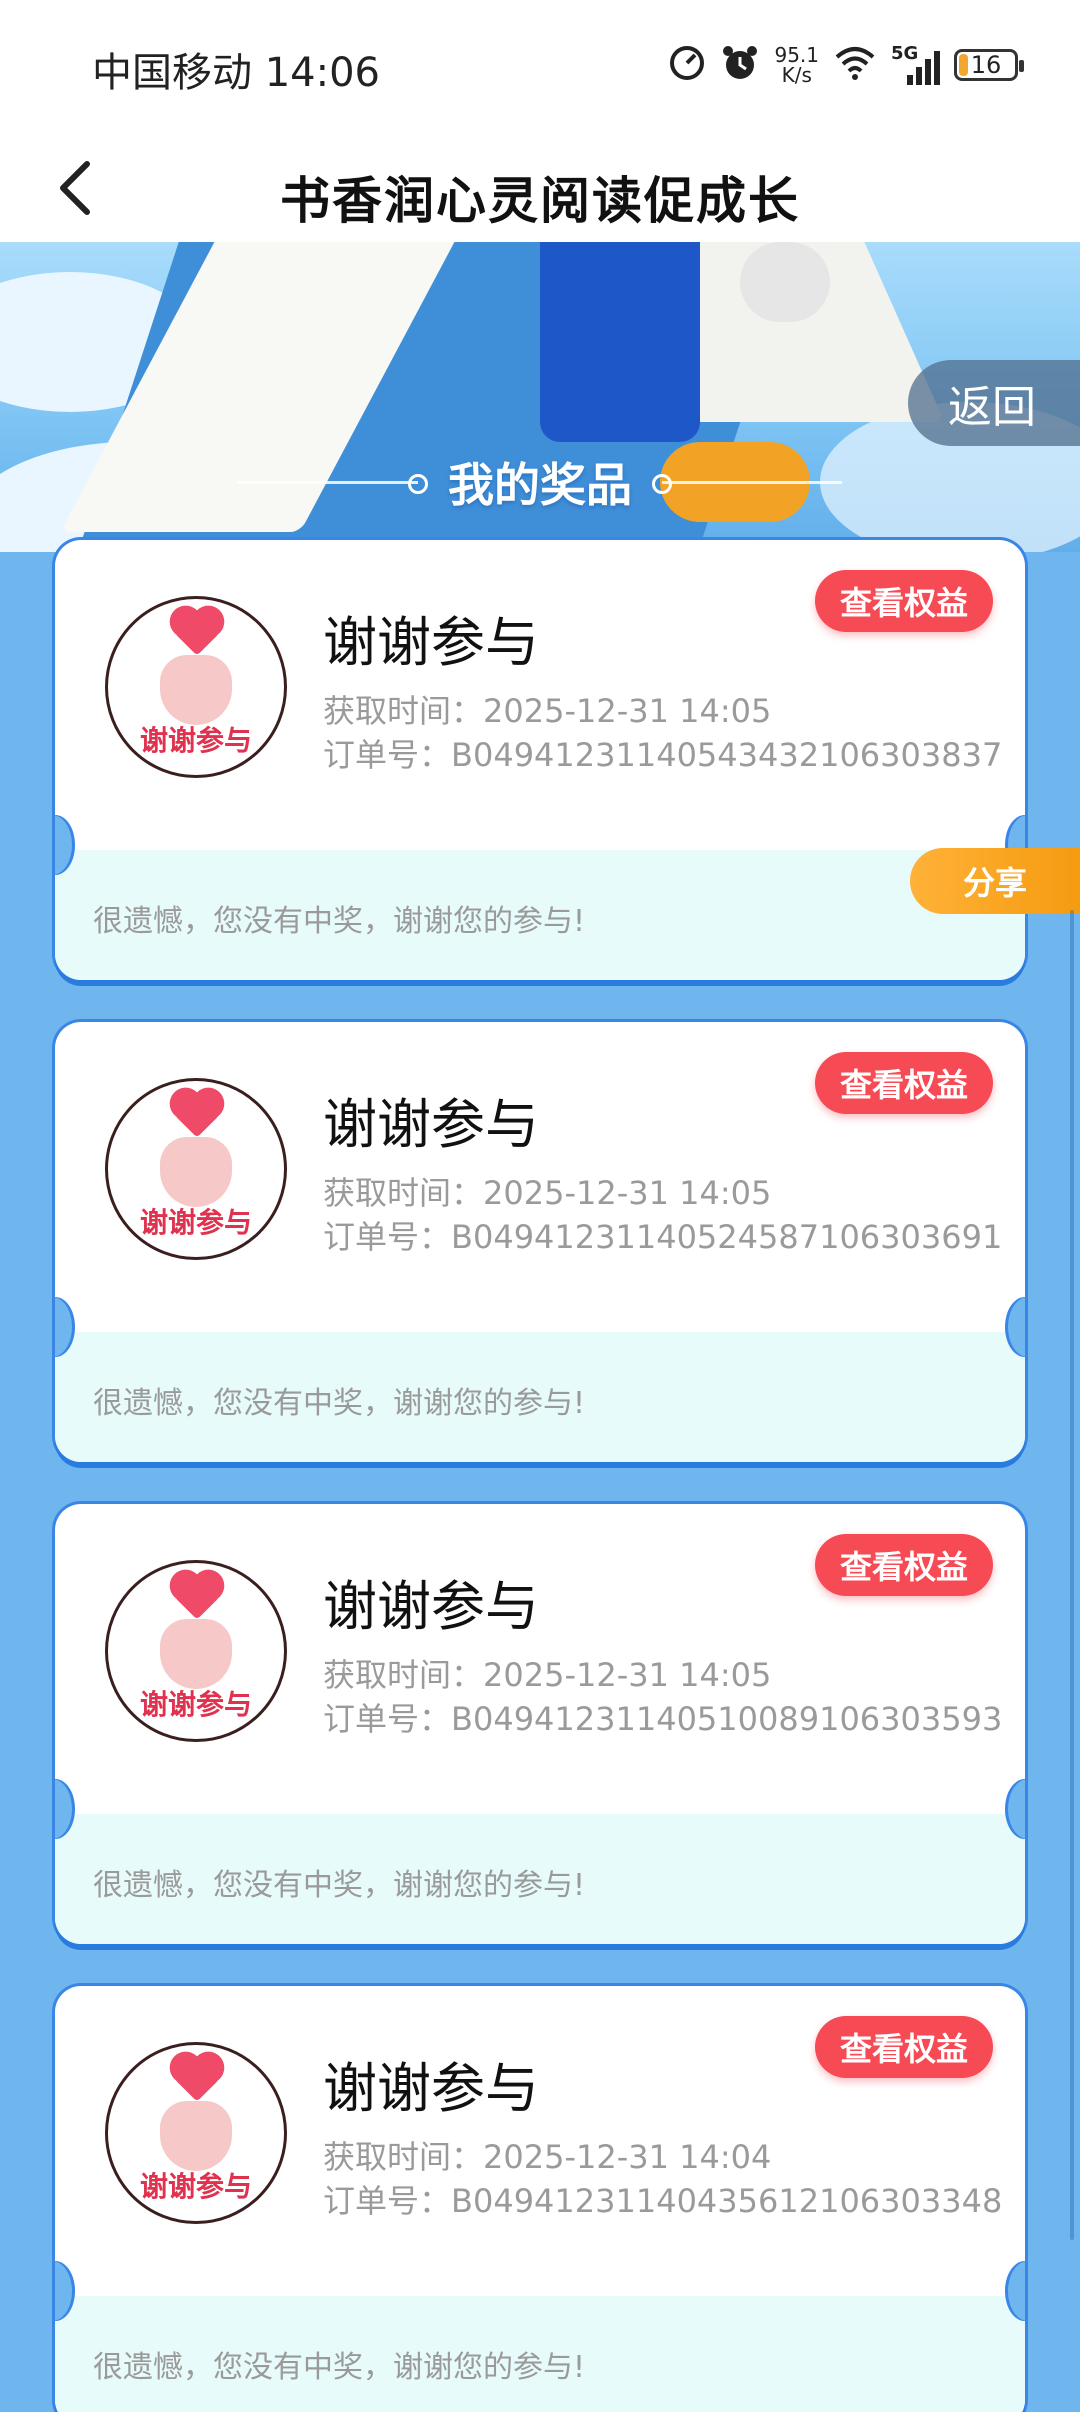 The image size is (1080, 2412). What do you see at coordinates (796, 75) in the screenshot?
I see `speed-unit: K/s` at bounding box center [796, 75].